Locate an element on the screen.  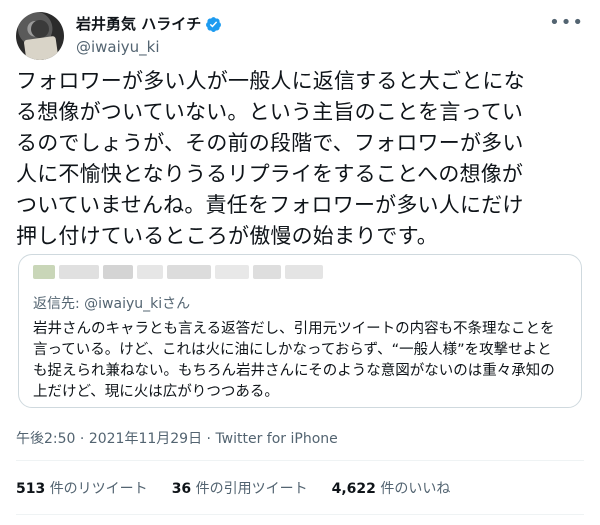
tweet-stats: 513 件のリツイート 36 件の引用ツイート 4,622 件のいいね is located at coordinates (233, 488).